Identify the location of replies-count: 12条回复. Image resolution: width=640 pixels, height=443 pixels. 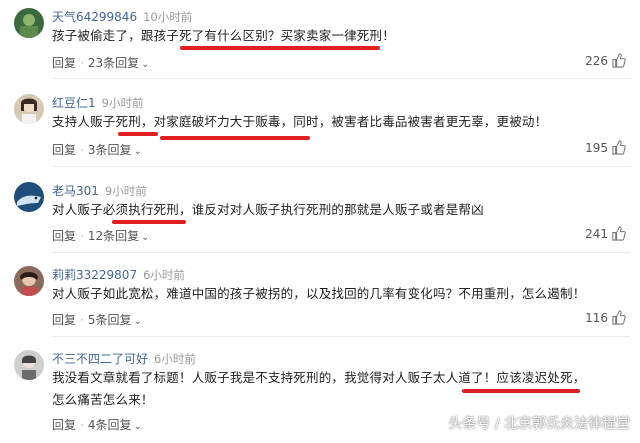
(113, 236).